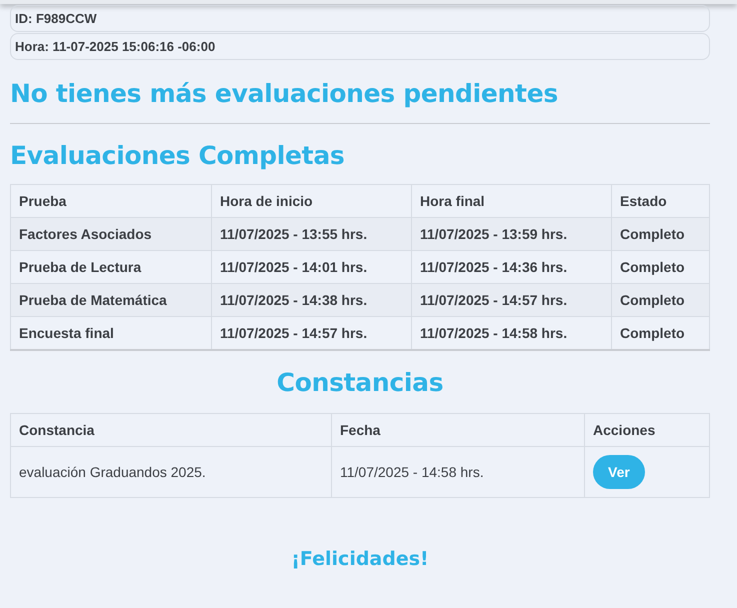 Image resolution: width=737 pixels, height=608 pixels. I want to click on congratulations-text: ¡Felicidades!, so click(360, 559).